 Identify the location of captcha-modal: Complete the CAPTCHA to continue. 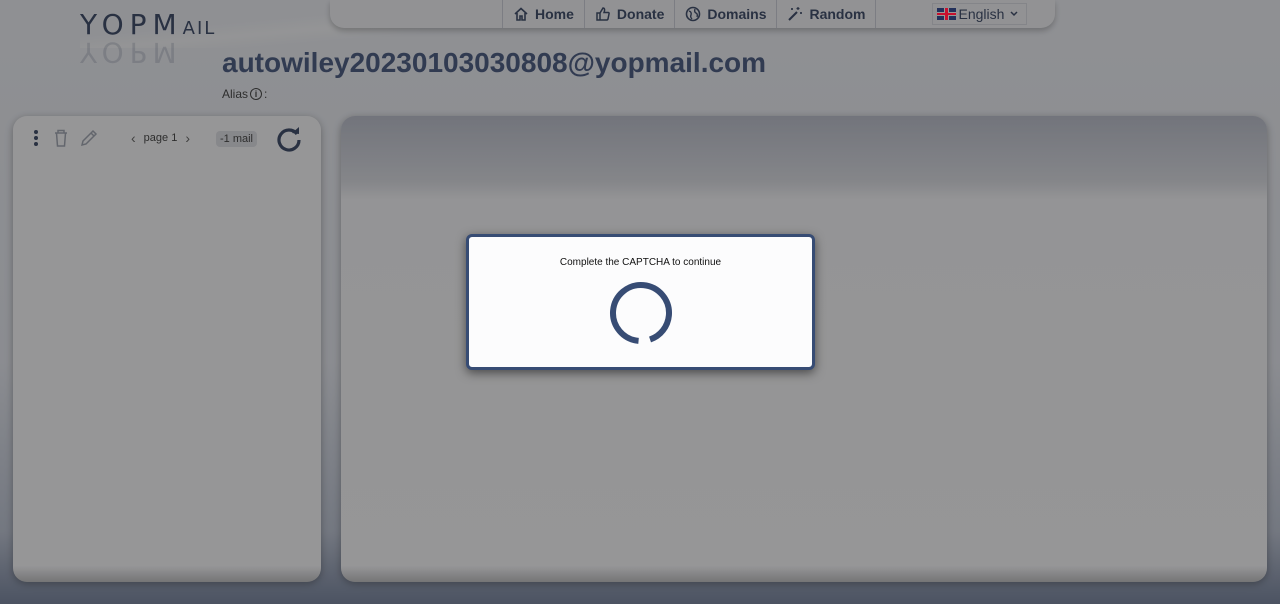
(640, 302).